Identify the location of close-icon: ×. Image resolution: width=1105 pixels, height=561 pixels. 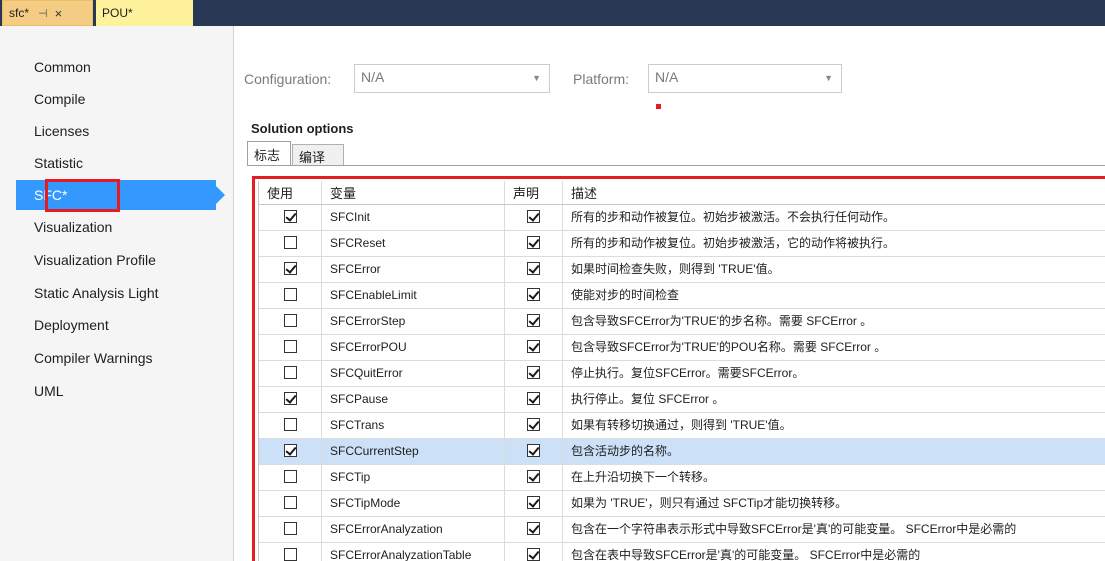
(59, 13).